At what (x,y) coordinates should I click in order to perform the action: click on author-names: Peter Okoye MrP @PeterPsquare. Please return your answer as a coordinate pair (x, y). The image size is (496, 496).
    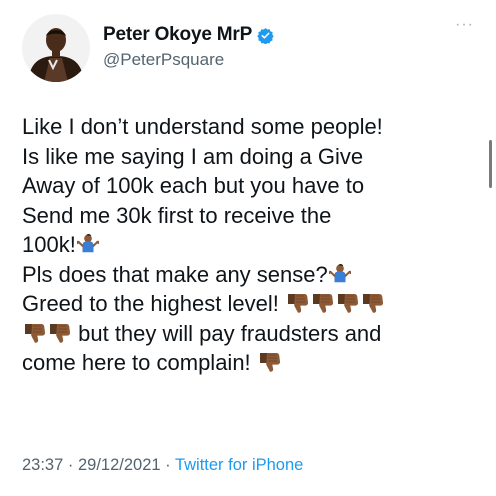
    Looking at the image, I should click on (188, 47).